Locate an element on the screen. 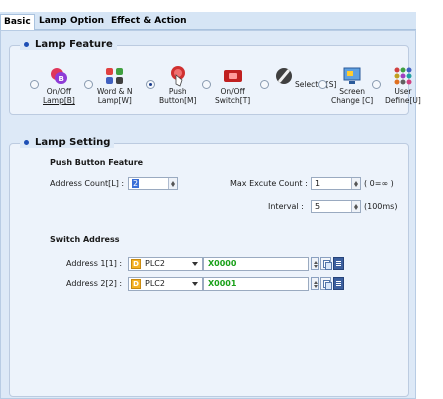 The image size is (443, 399). lamp-option-onoff-lamp: B On/Off Lamp[B] is located at coordinates (52, 85).